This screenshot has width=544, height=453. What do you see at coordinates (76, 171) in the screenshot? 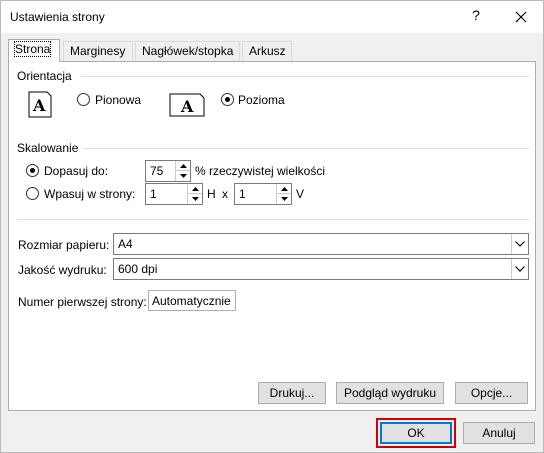
I see `adjust-to-label: Dopasuj do:` at bounding box center [76, 171].